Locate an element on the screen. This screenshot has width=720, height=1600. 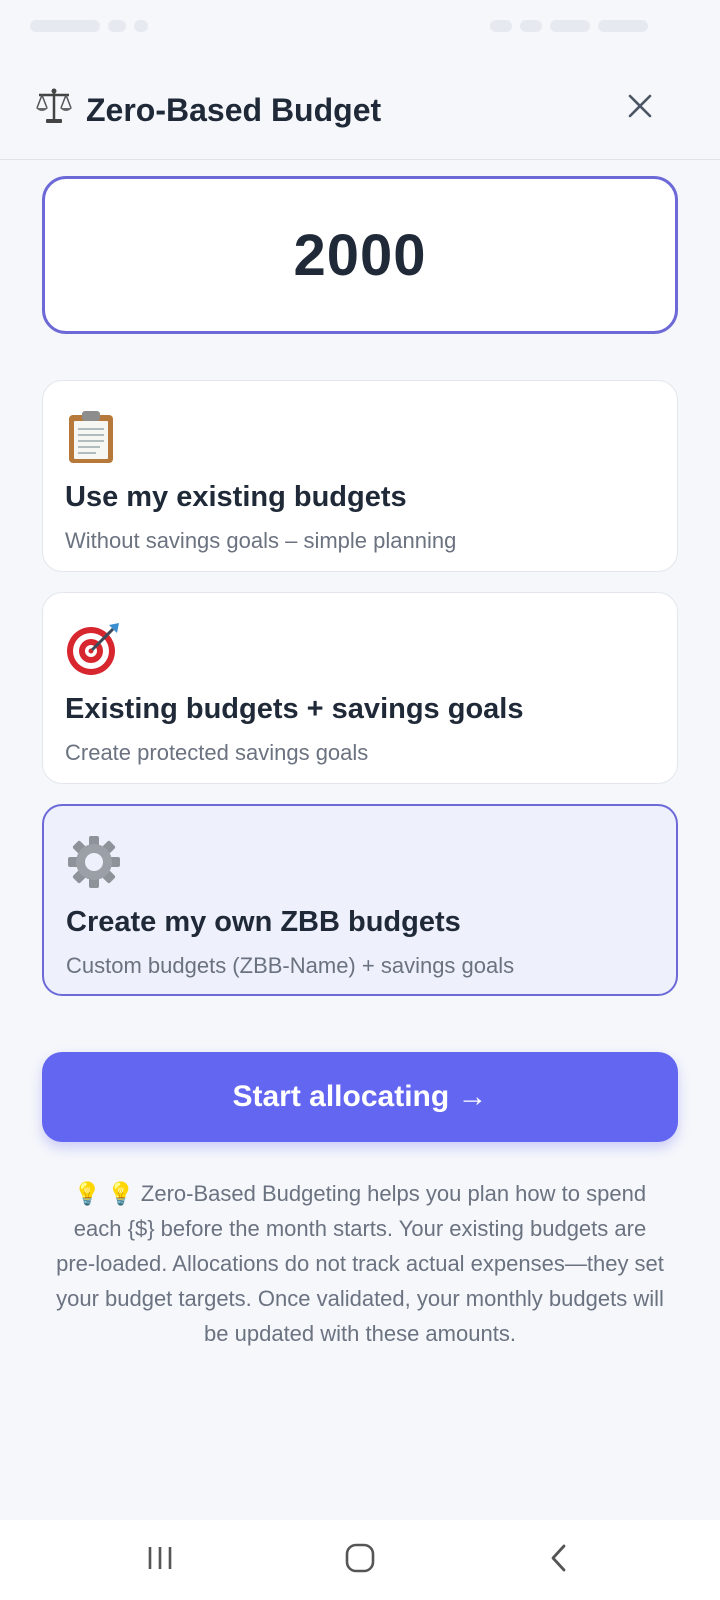
start-allocating-label: Start allocating → is located at coordinates (360, 1096).